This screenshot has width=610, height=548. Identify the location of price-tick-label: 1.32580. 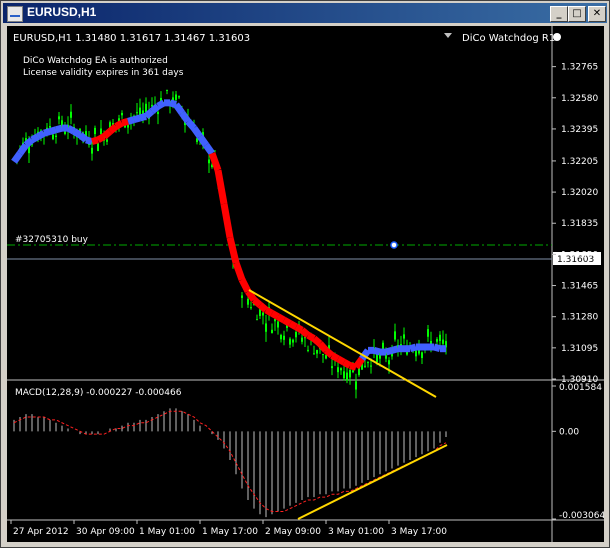
(579, 99).